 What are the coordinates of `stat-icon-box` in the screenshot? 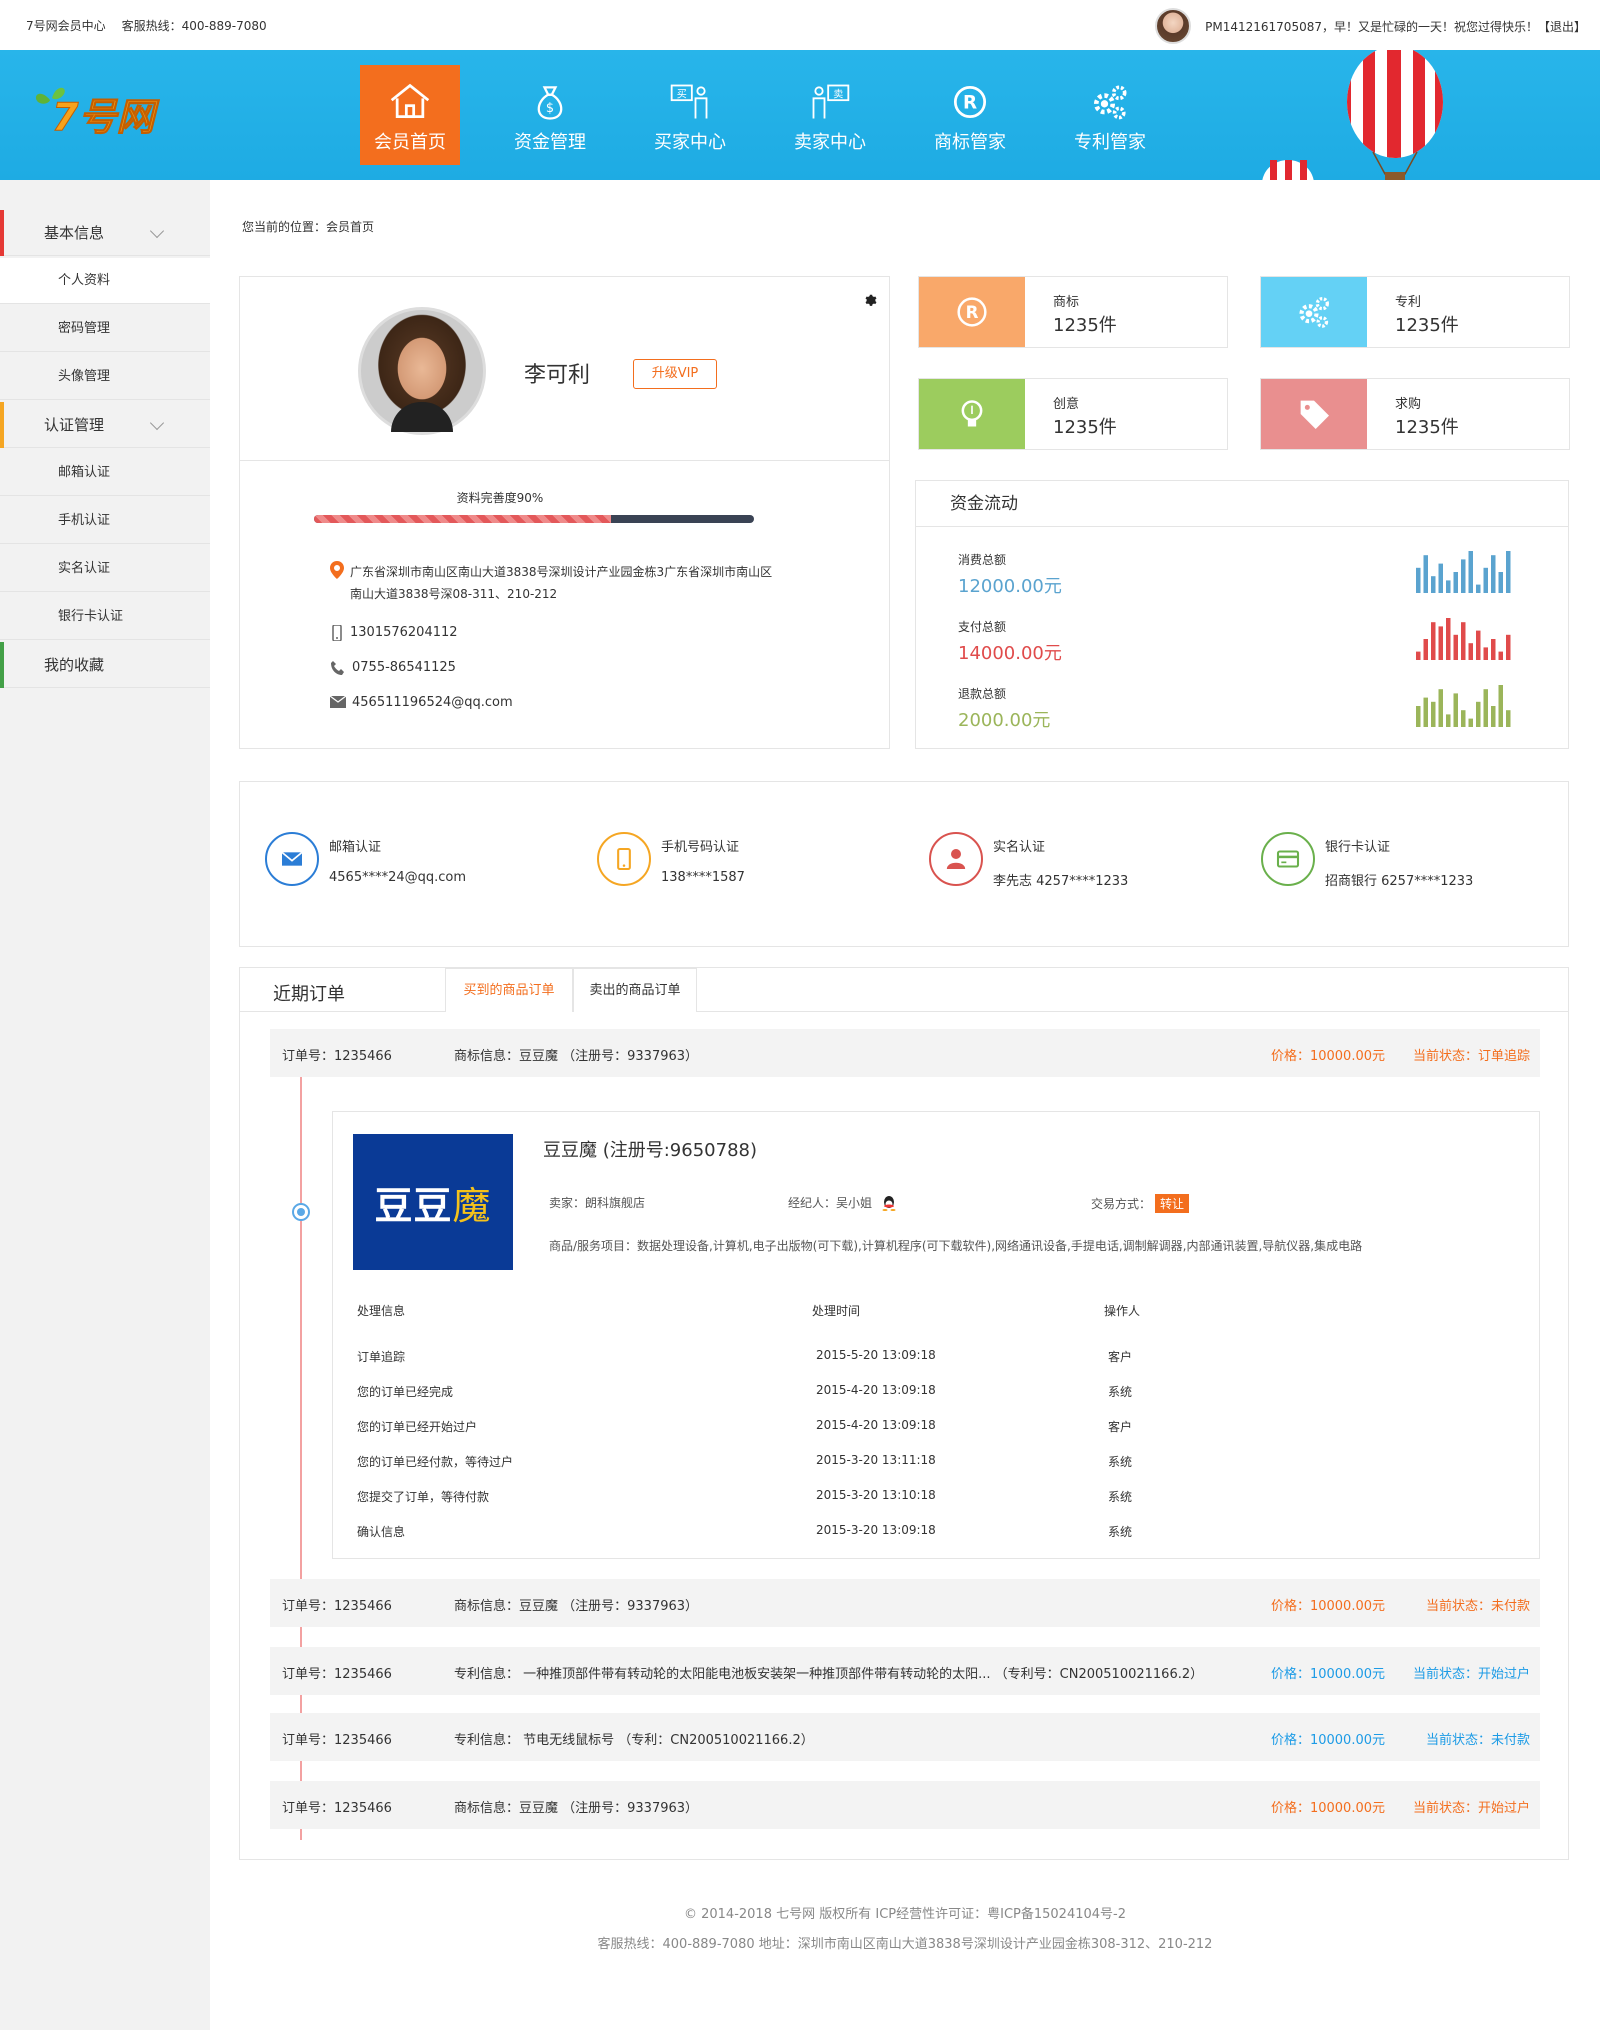 It's located at (972, 414).